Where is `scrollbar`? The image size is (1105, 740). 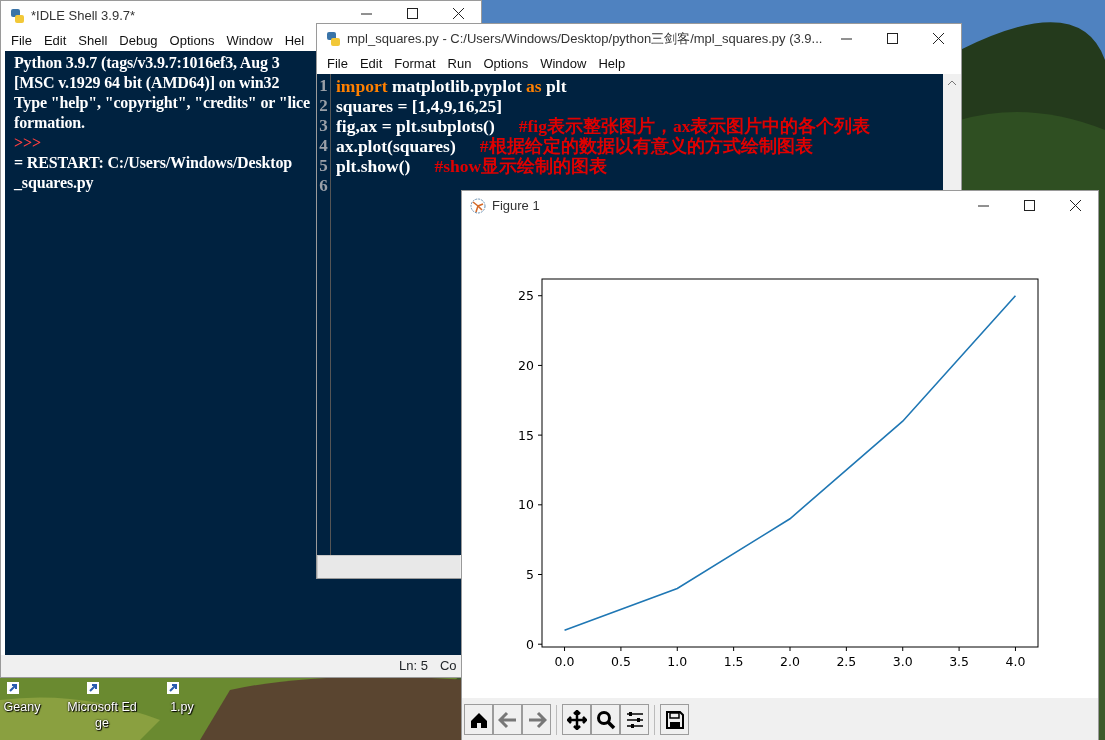 scrollbar is located at coordinates (388, 566).